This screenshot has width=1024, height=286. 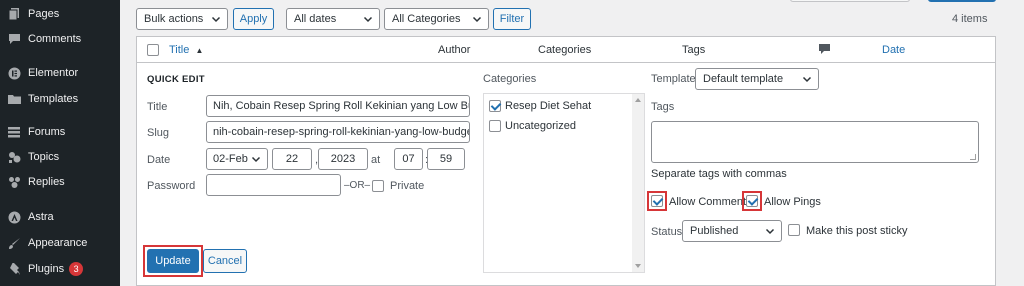 What do you see at coordinates (638, 183) in the screenshot?
I see `category-scrollbar` at bounding box center [638, 183].